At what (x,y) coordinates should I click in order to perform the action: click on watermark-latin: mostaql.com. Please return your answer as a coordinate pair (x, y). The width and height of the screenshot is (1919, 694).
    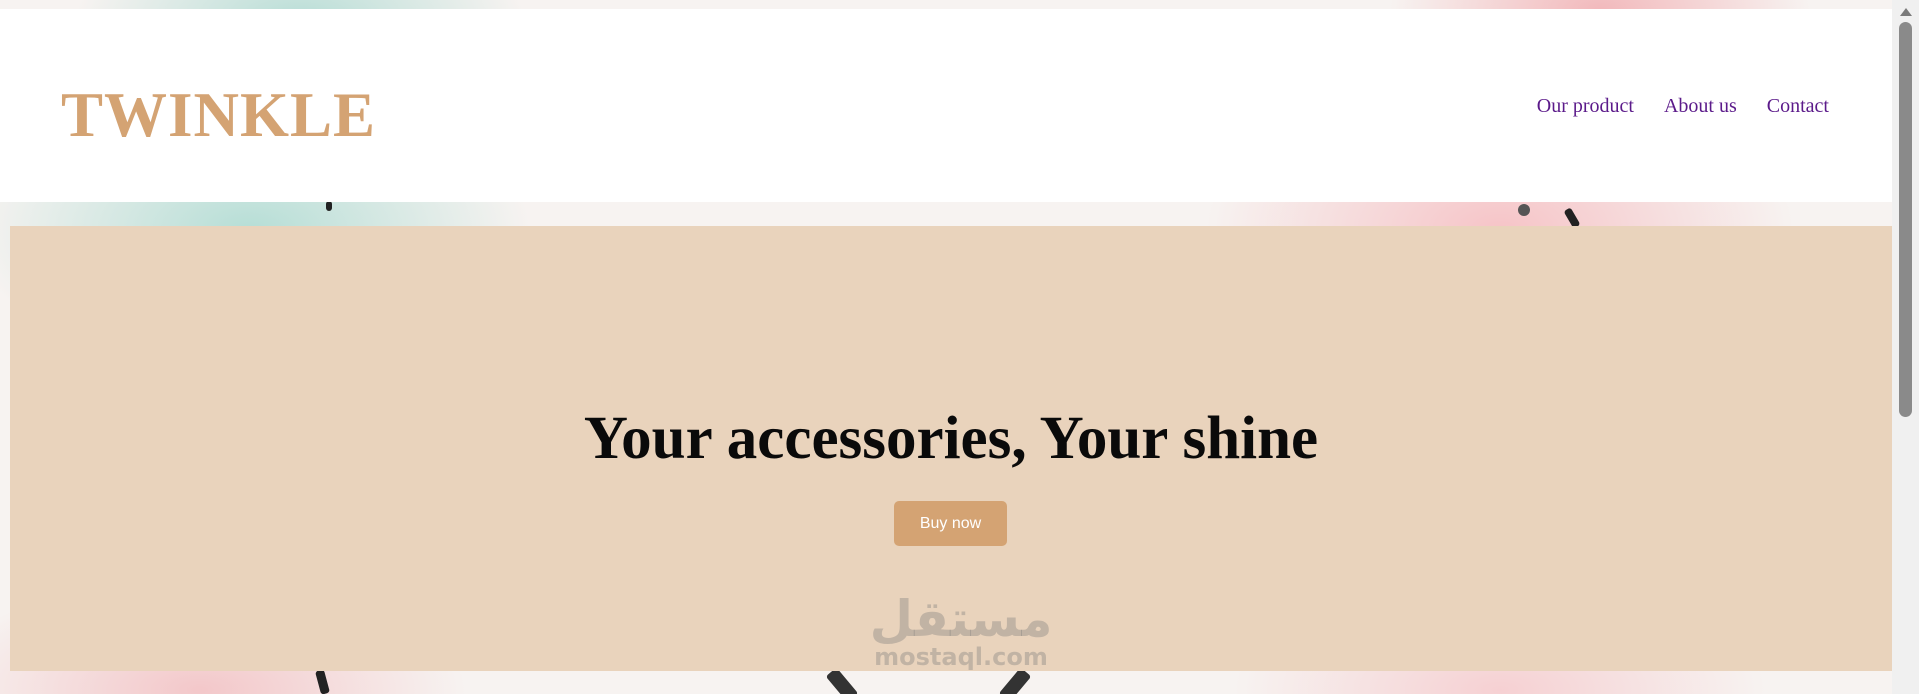
    Looking at the image, I should click on (961, 657).